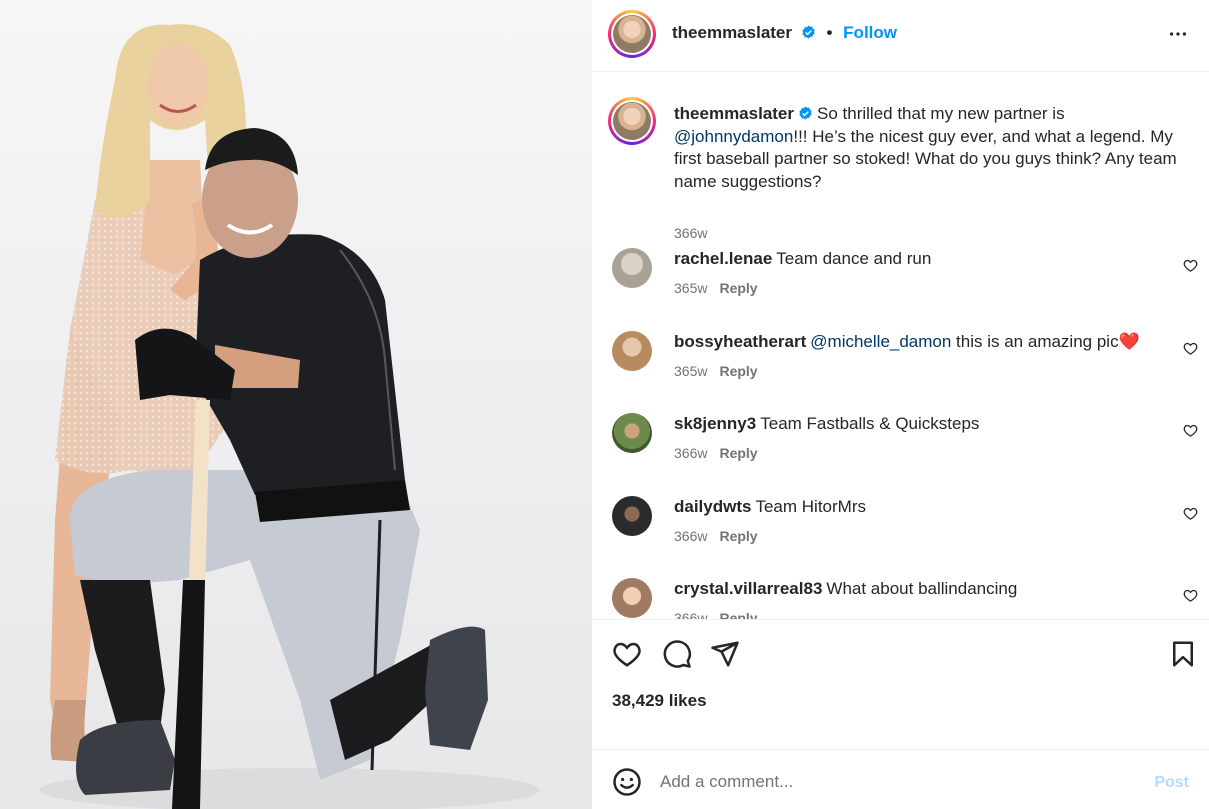 The width and height of the screenshot is (1209, 809). Describe the element at coordinates (748, 588) in the screenshot. I see `comment-username: crystal.villarreal83` at that location.